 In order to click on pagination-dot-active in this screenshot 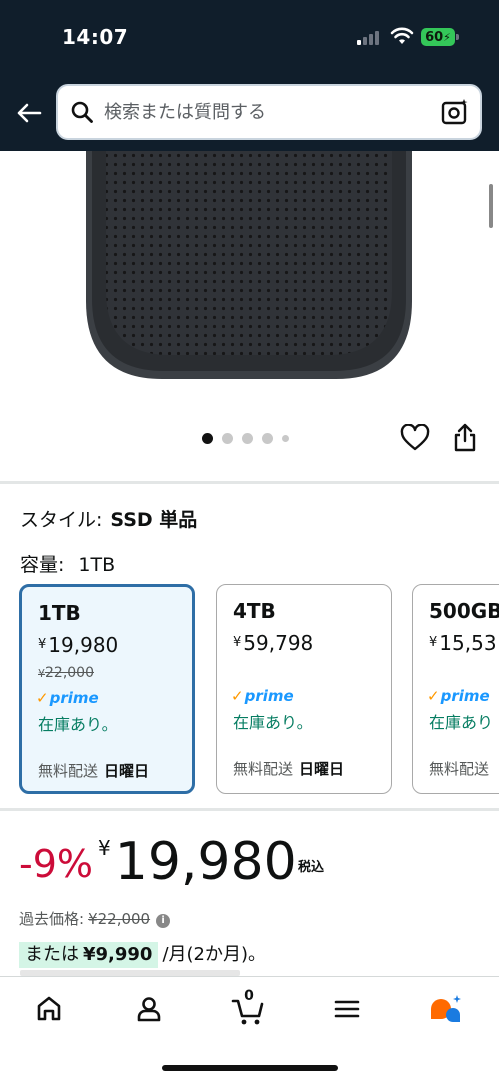, I will do `click(207, 438)`.